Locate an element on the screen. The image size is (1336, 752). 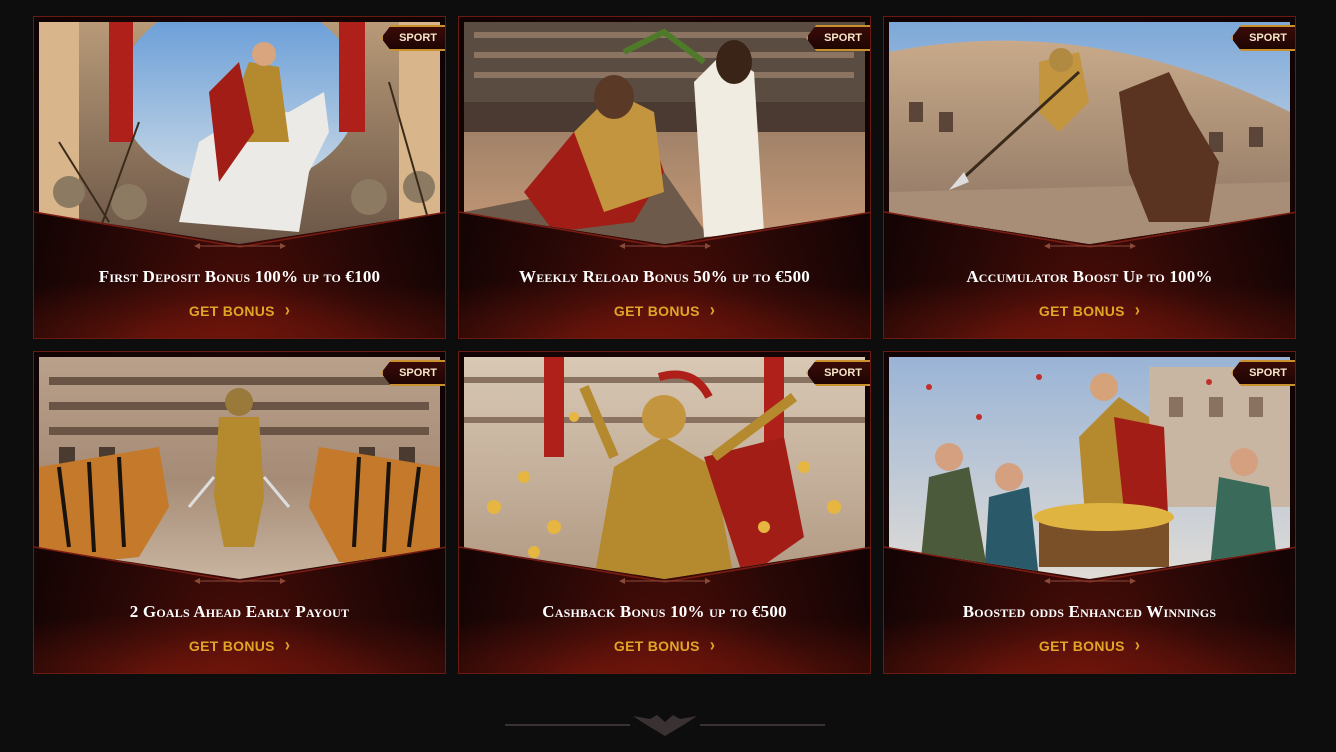
promo-title: Cashback Bonus 10% up to €500 is located at coordinates (664, 611).